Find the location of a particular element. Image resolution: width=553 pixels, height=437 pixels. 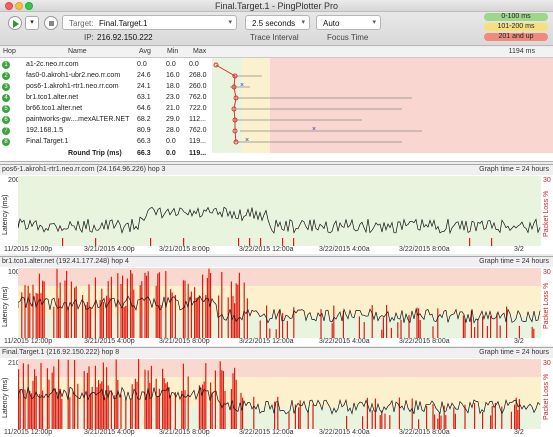

hop-avg: 63.1 is located at coordinates (144, 97).